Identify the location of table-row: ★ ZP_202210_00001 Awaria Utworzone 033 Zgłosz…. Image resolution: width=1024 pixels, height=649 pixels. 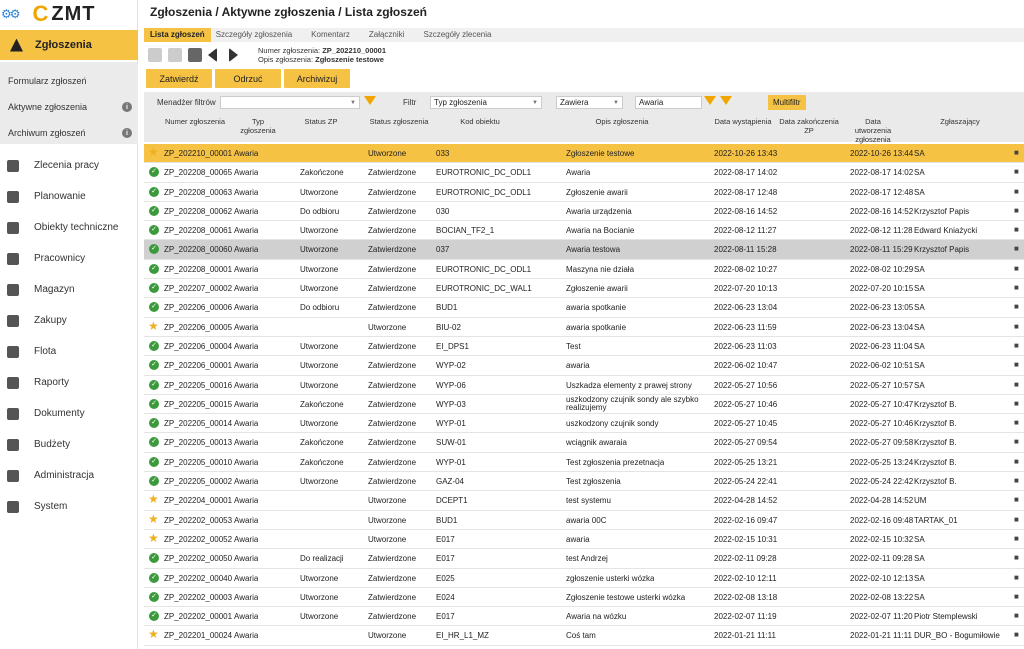
(584, 154).